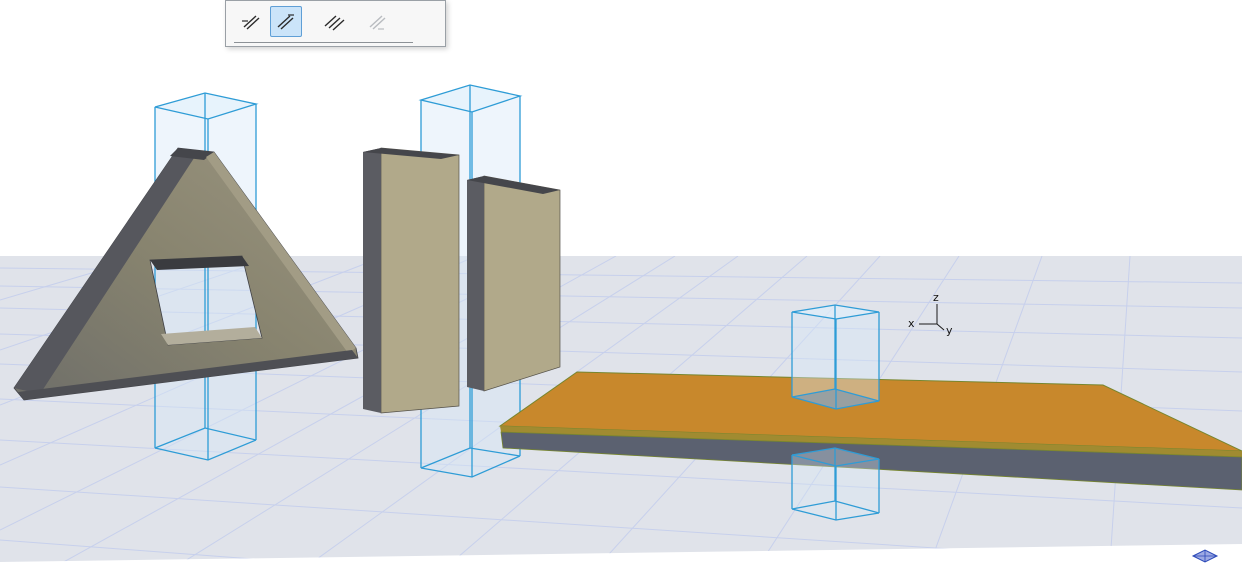 The width and height of the screenshot is (1242, 564). I want to click on wall-option-2-icon, so click(285, 21).